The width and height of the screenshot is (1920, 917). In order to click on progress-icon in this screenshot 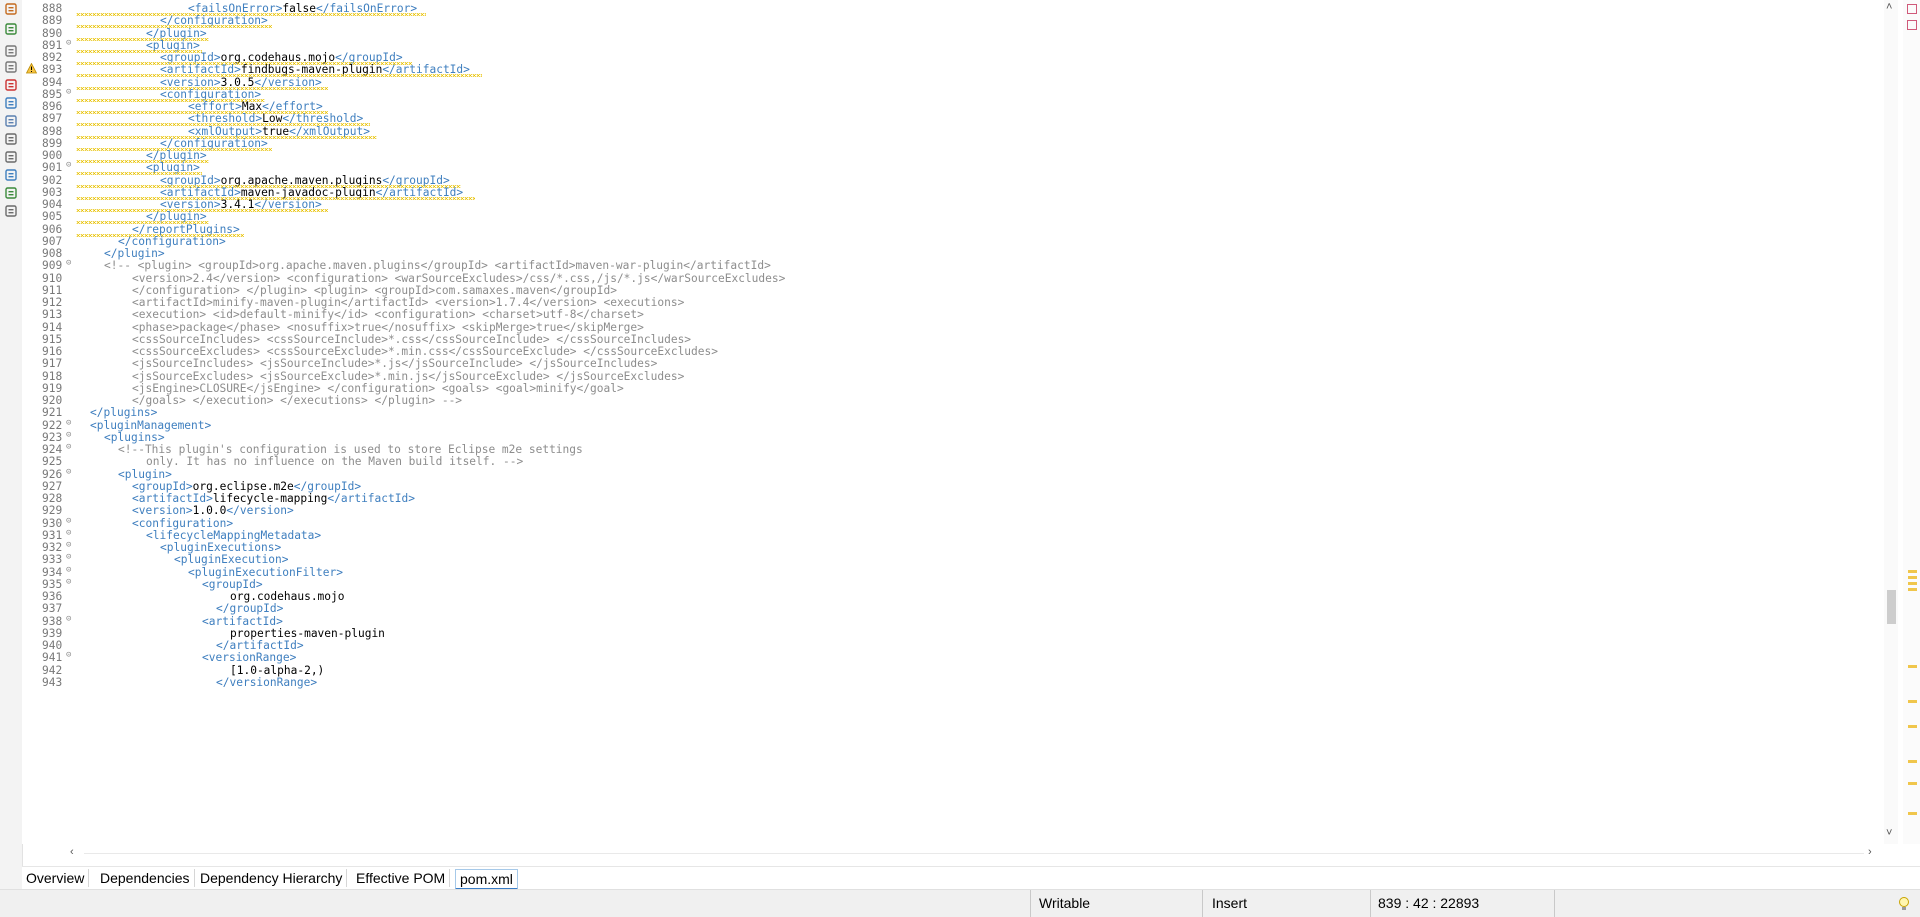, I will do `click(11, 193)`.